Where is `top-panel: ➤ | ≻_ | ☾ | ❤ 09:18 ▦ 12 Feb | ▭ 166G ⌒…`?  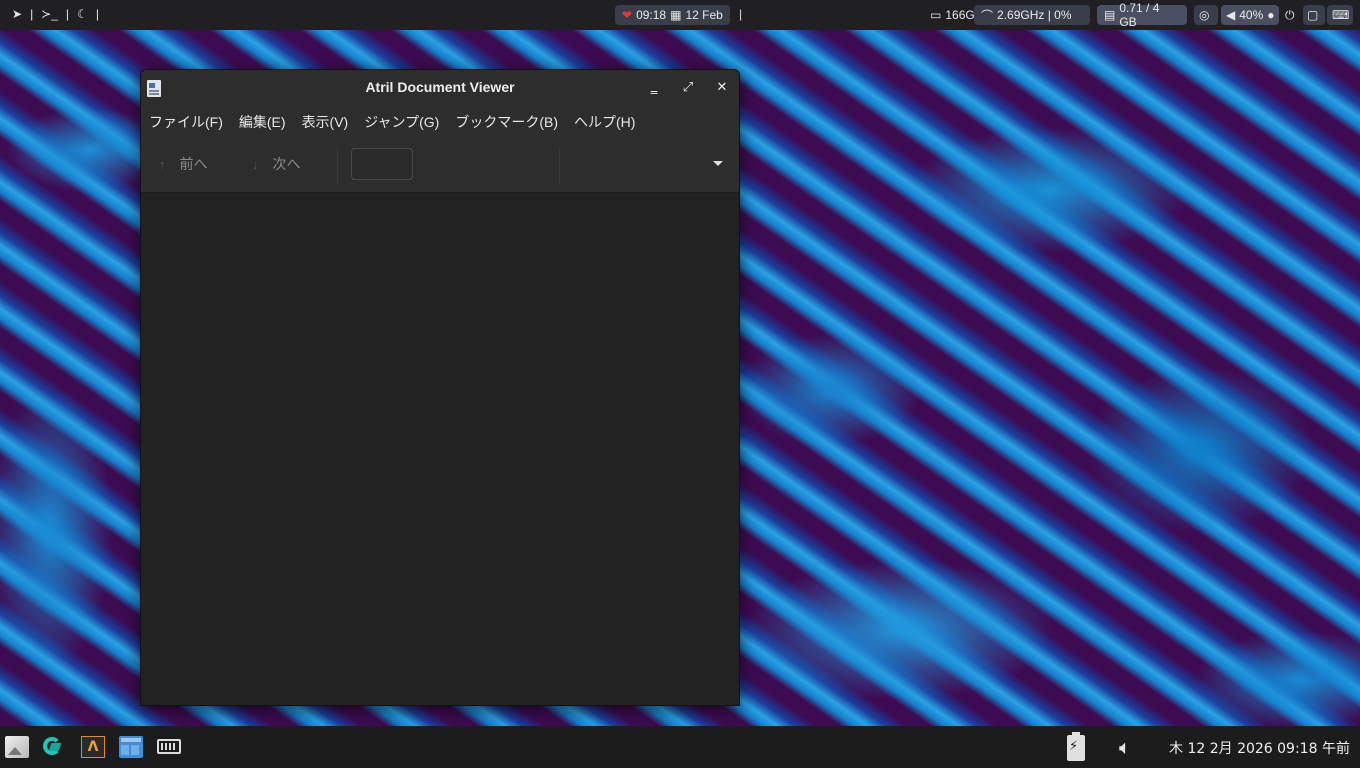 top-panel: ➤ | ≻_ | ☾ | ❤ 09:18 ▦ 12 Feb | ▭ 166G ⌒… is located at coordinates (680, 15).